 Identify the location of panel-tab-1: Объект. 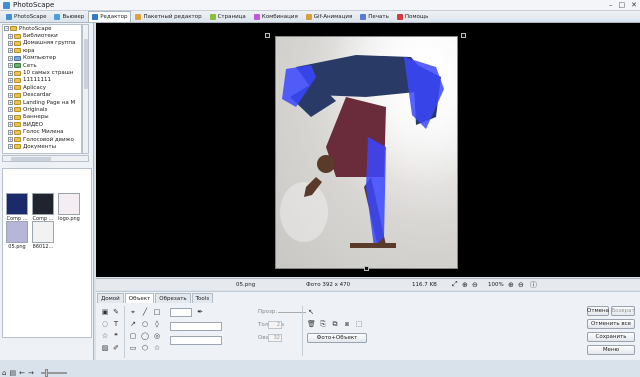
(139, 298).